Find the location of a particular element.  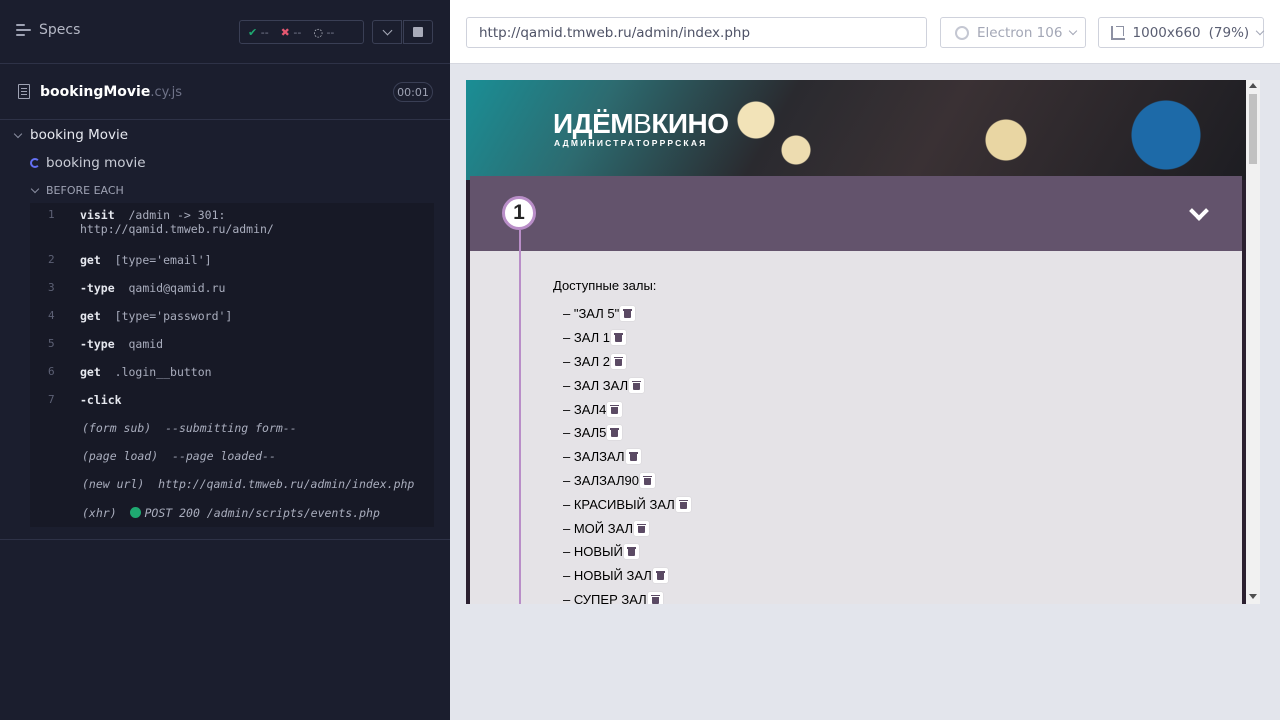

stop-button is located at coordinates (418, 32).